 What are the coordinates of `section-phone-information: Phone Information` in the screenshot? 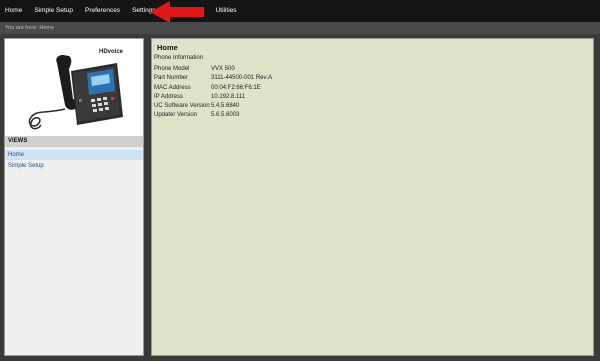 It's located at (179, 58).